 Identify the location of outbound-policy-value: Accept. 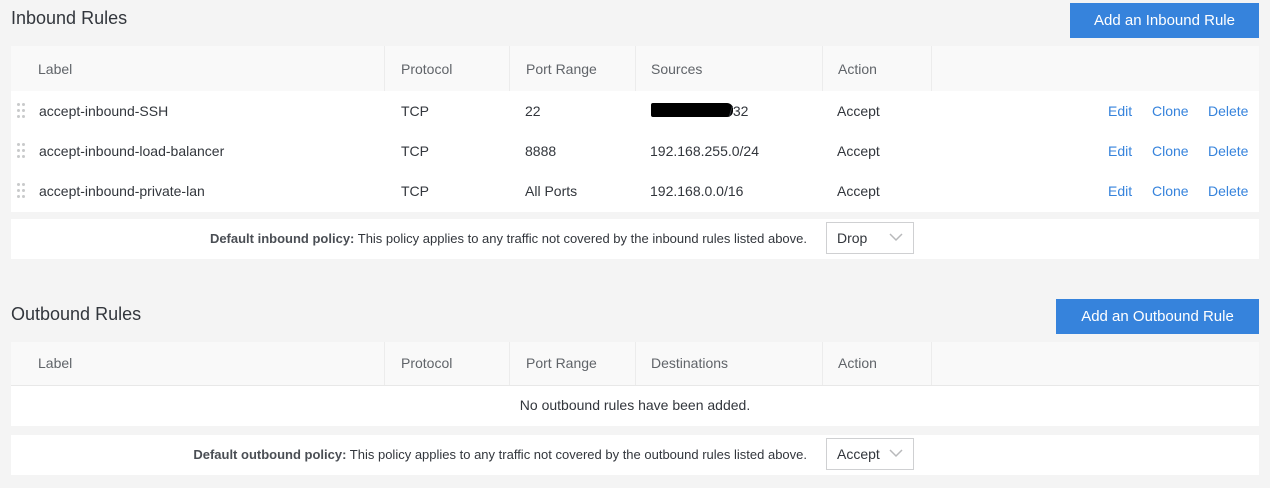
(858, 454).